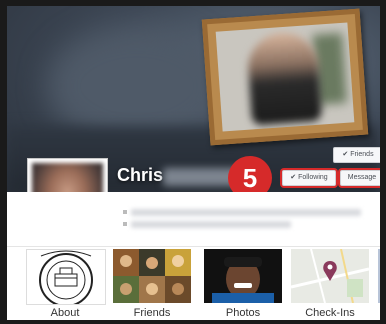 The image size is (386, 324). What do you see at coordinates (65, 313) in the screenshot?
I see `tile-label-about: About` at bounding box center [65, 313].